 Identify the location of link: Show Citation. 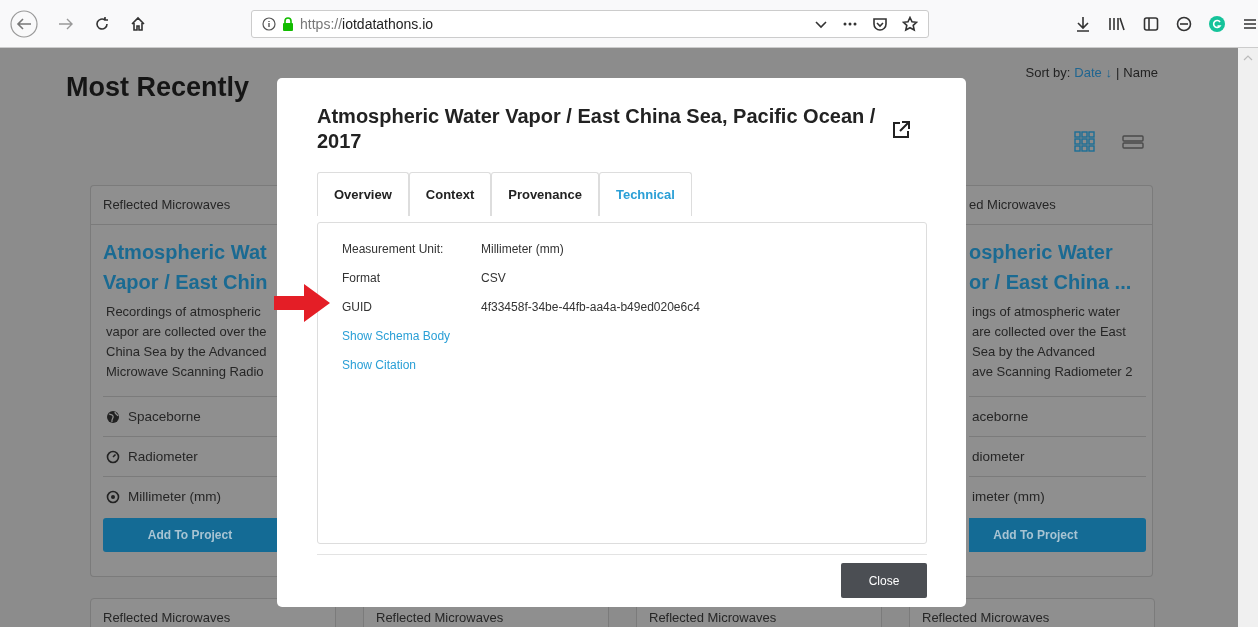
(379, 364).